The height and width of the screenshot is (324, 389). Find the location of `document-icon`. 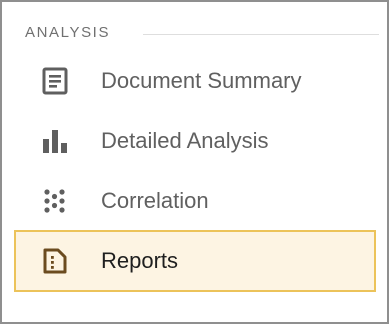

document-icon is located at coordinates (55, 81).